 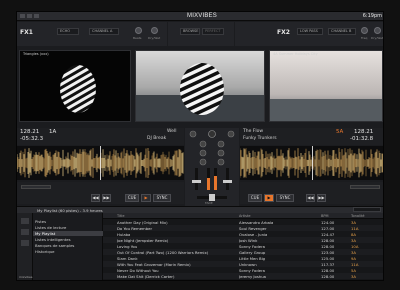 I want to click on deck-a-time: -05:32.3, so click(x=32, y=139).